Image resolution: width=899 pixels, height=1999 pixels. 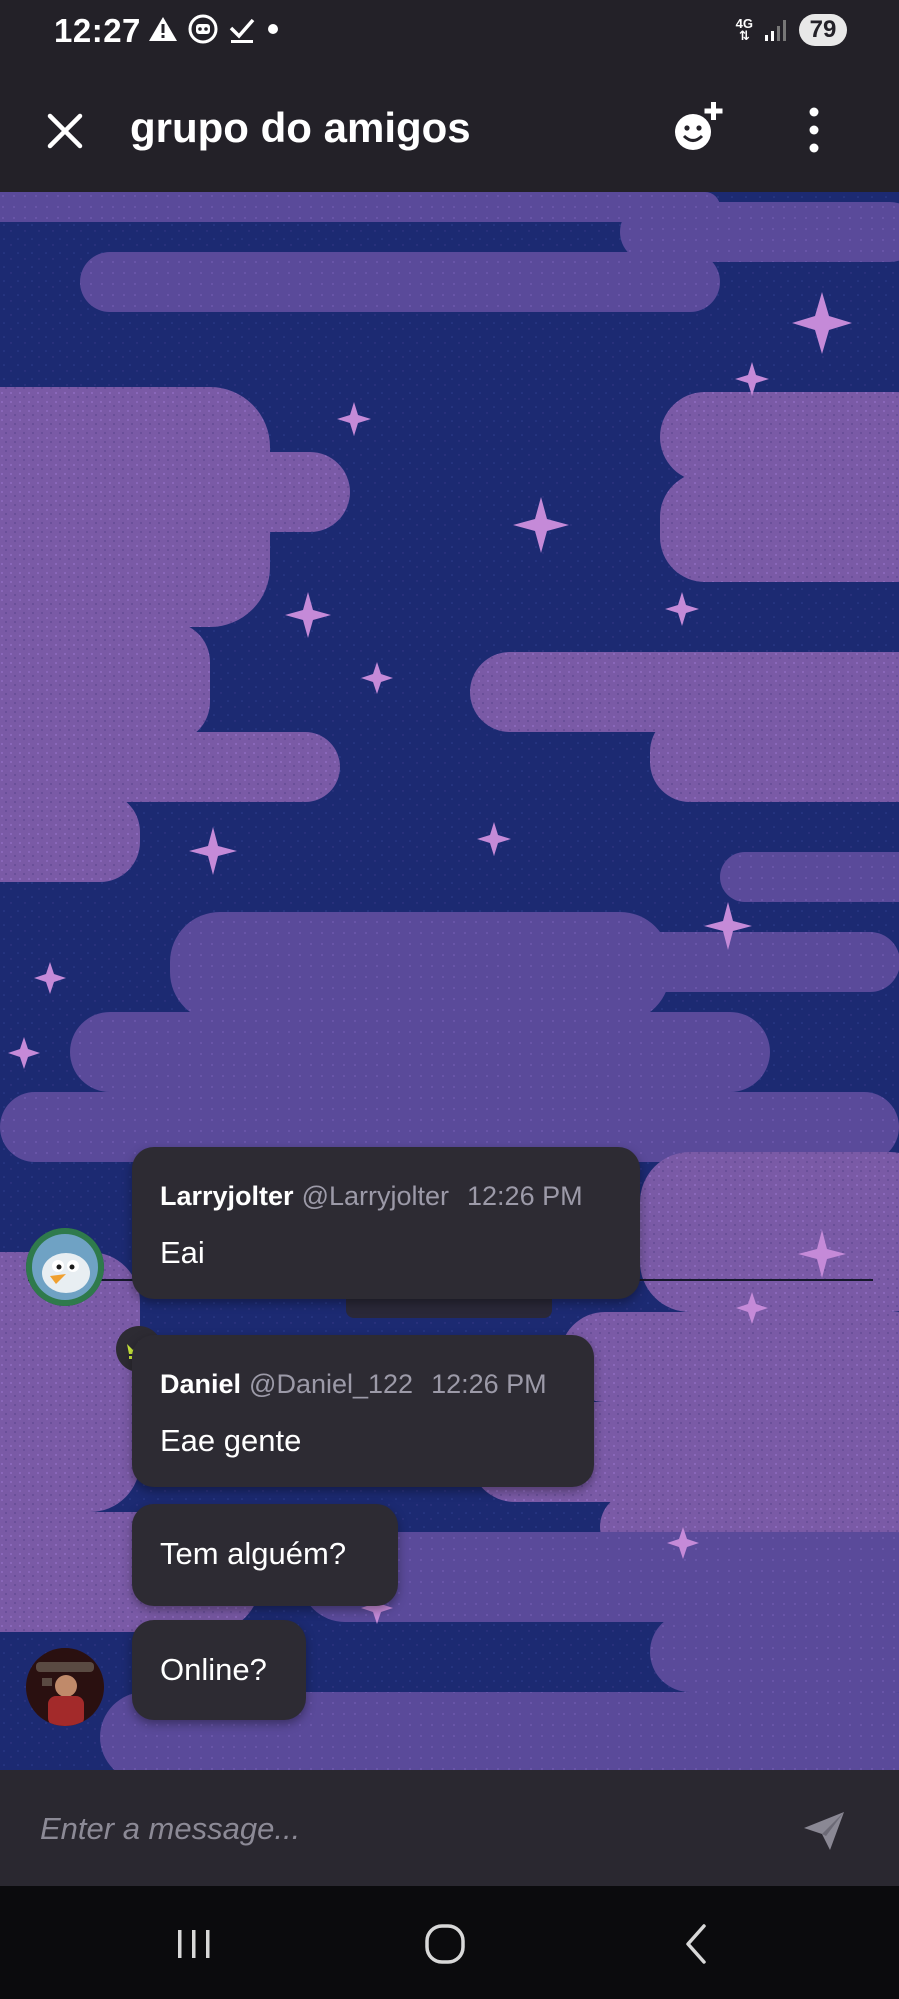 I want to click on download-done-icon, so click(x=242, y=30).